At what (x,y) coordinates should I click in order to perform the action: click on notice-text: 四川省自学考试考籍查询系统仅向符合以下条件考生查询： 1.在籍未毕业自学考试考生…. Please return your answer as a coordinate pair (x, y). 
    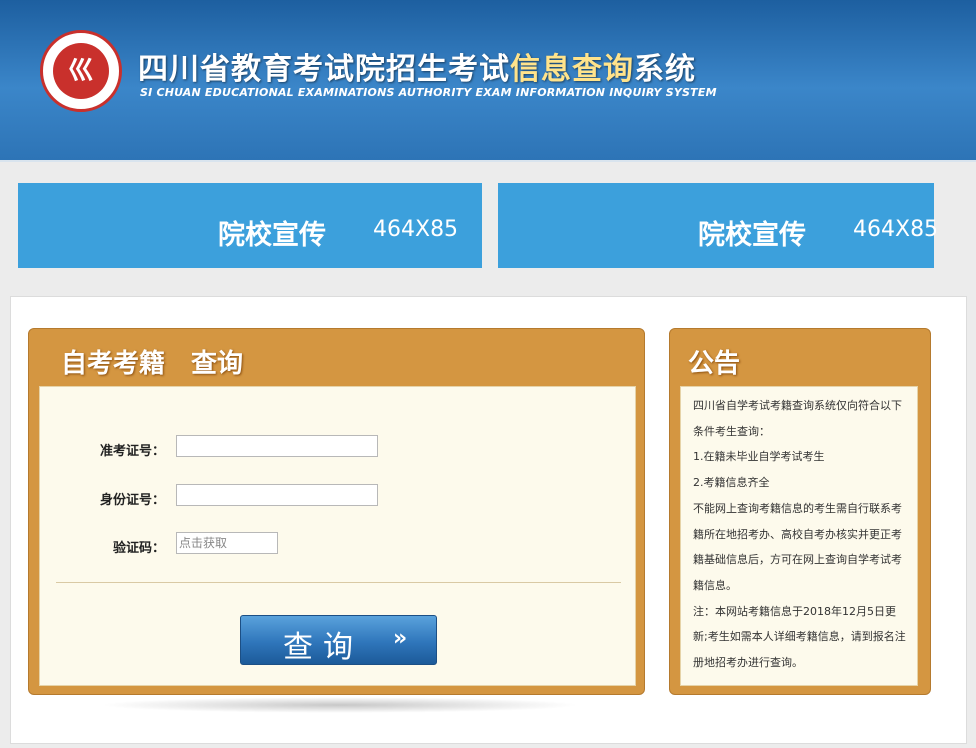
    Looking at the image, I should click on (801, 534).